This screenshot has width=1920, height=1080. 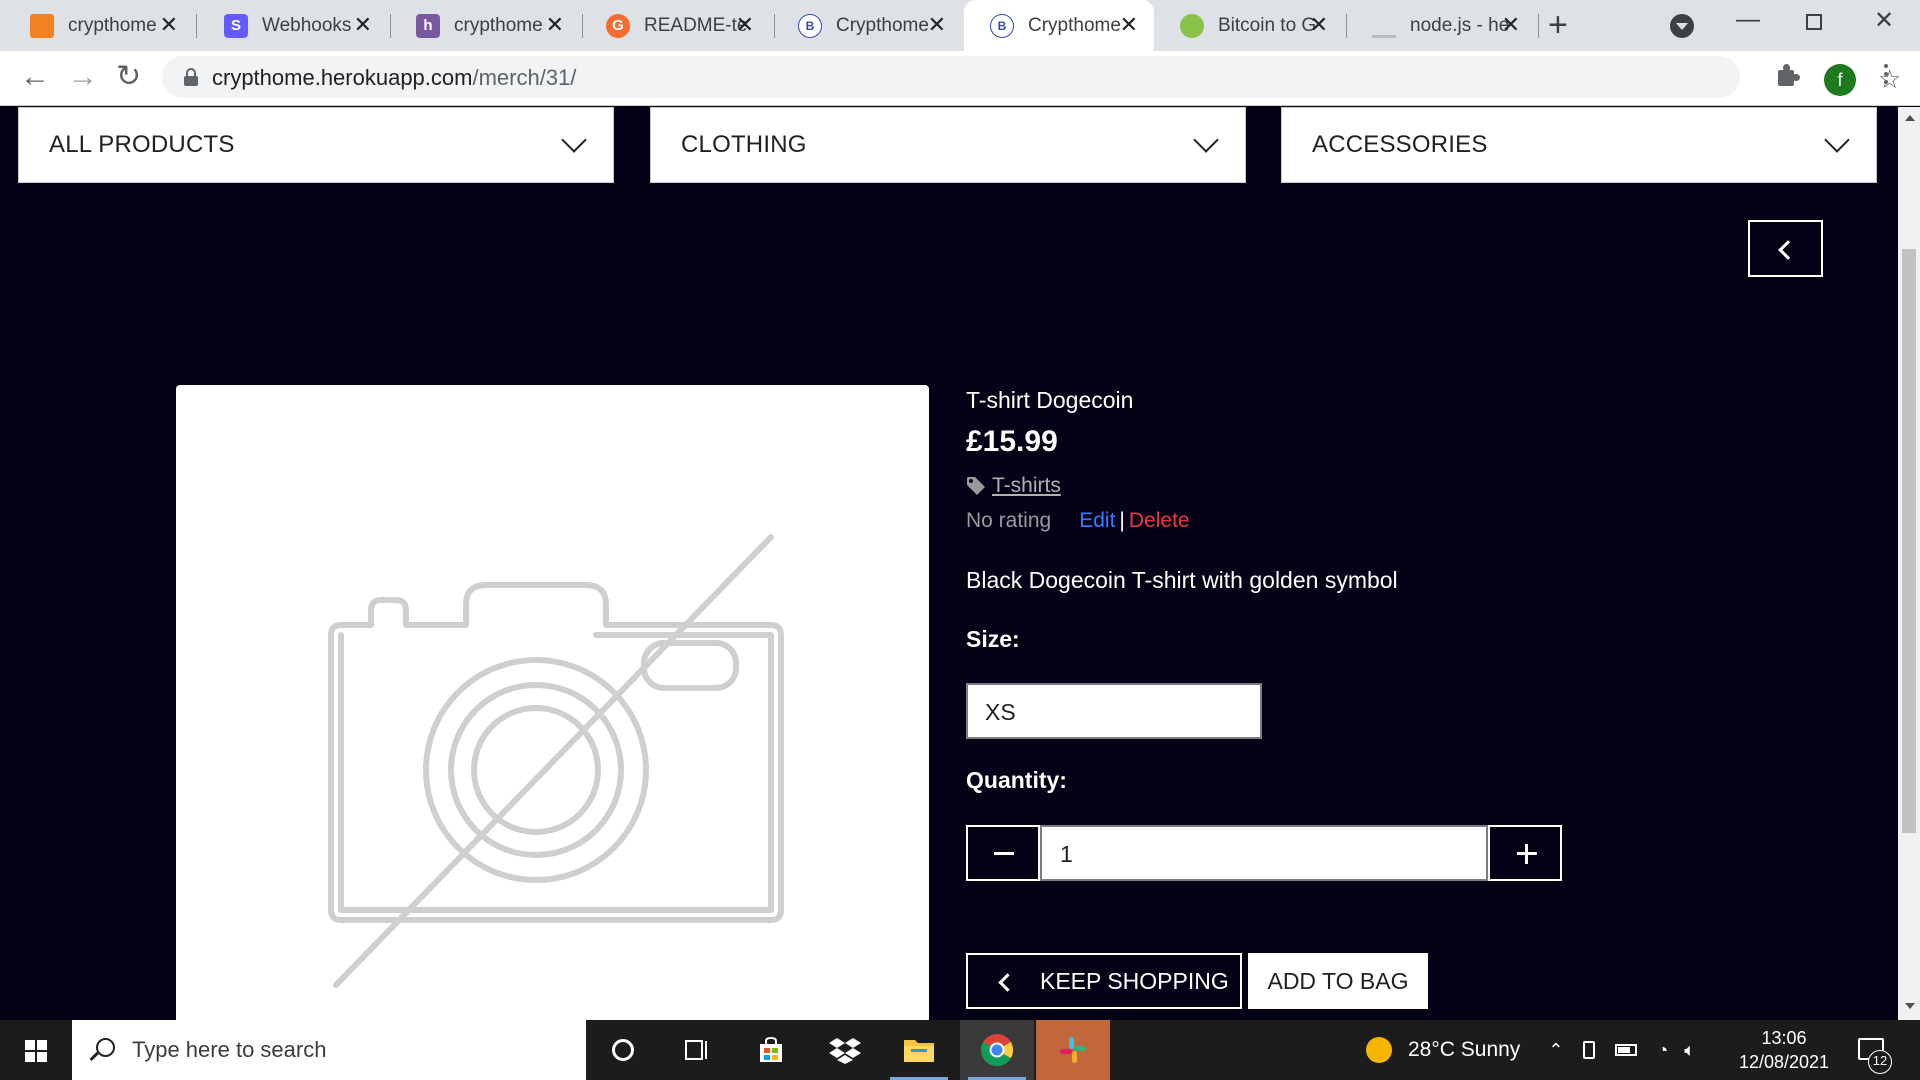 What do you see at coordinates (83, 77) in the screenshot?
I see `forward-arrow-icon: →` at bounding box center [83, 77].